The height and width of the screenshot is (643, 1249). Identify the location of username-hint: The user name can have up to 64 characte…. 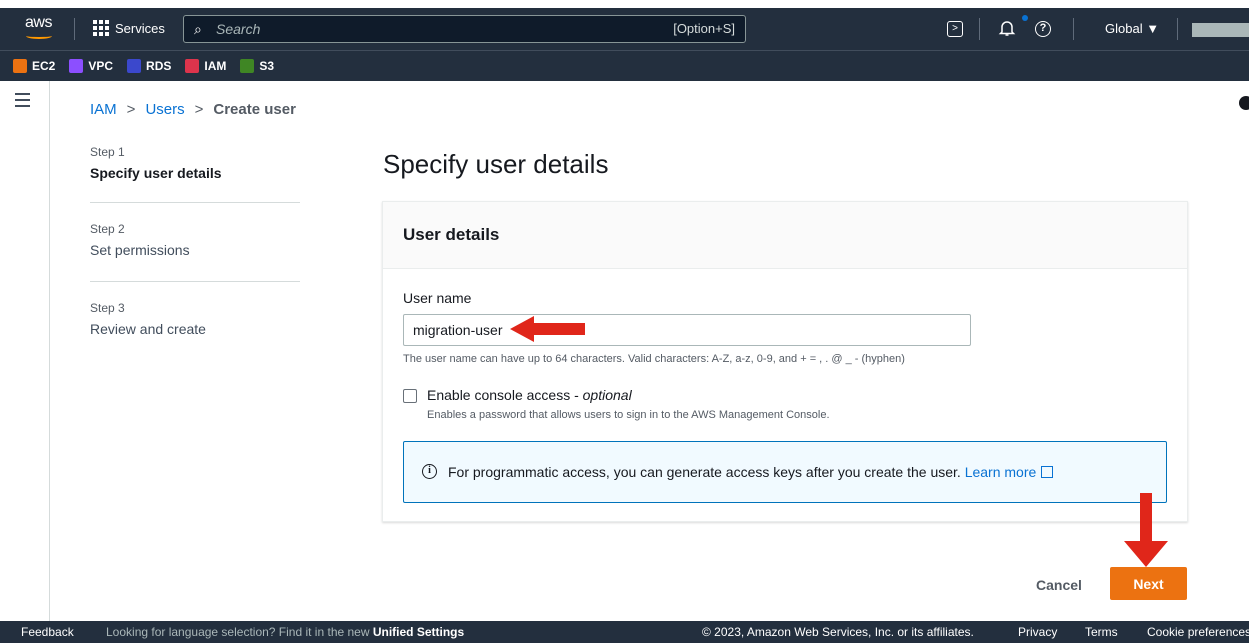
(654, 359).